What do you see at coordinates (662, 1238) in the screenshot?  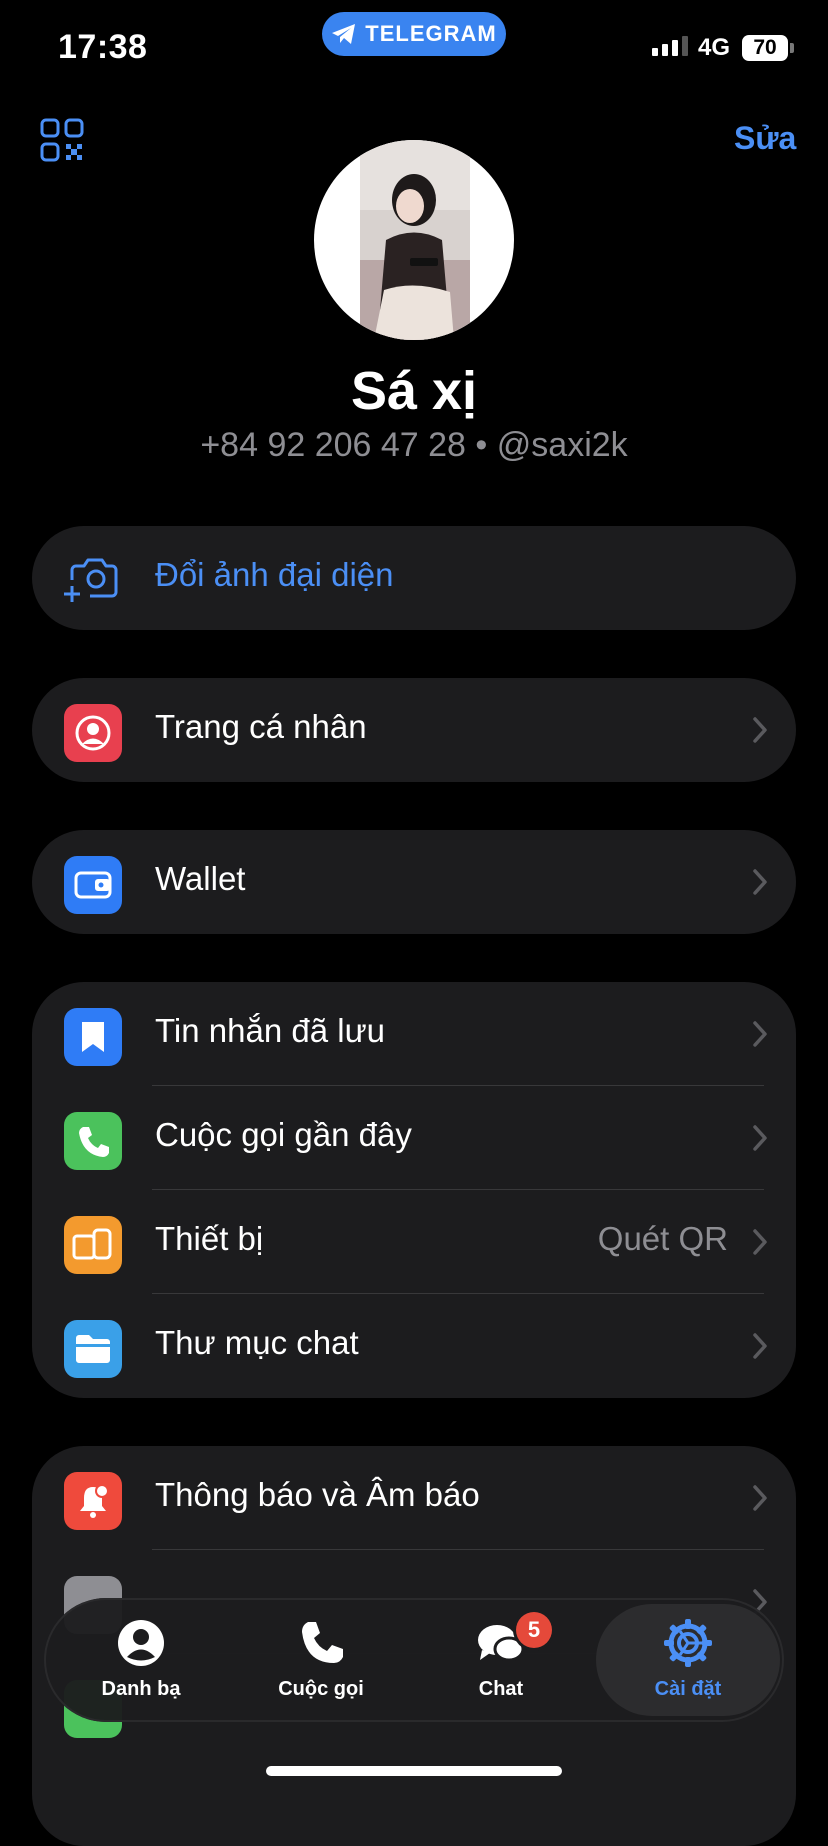 I see `row-value: Quét QR` at bounding box center [662, 1238].